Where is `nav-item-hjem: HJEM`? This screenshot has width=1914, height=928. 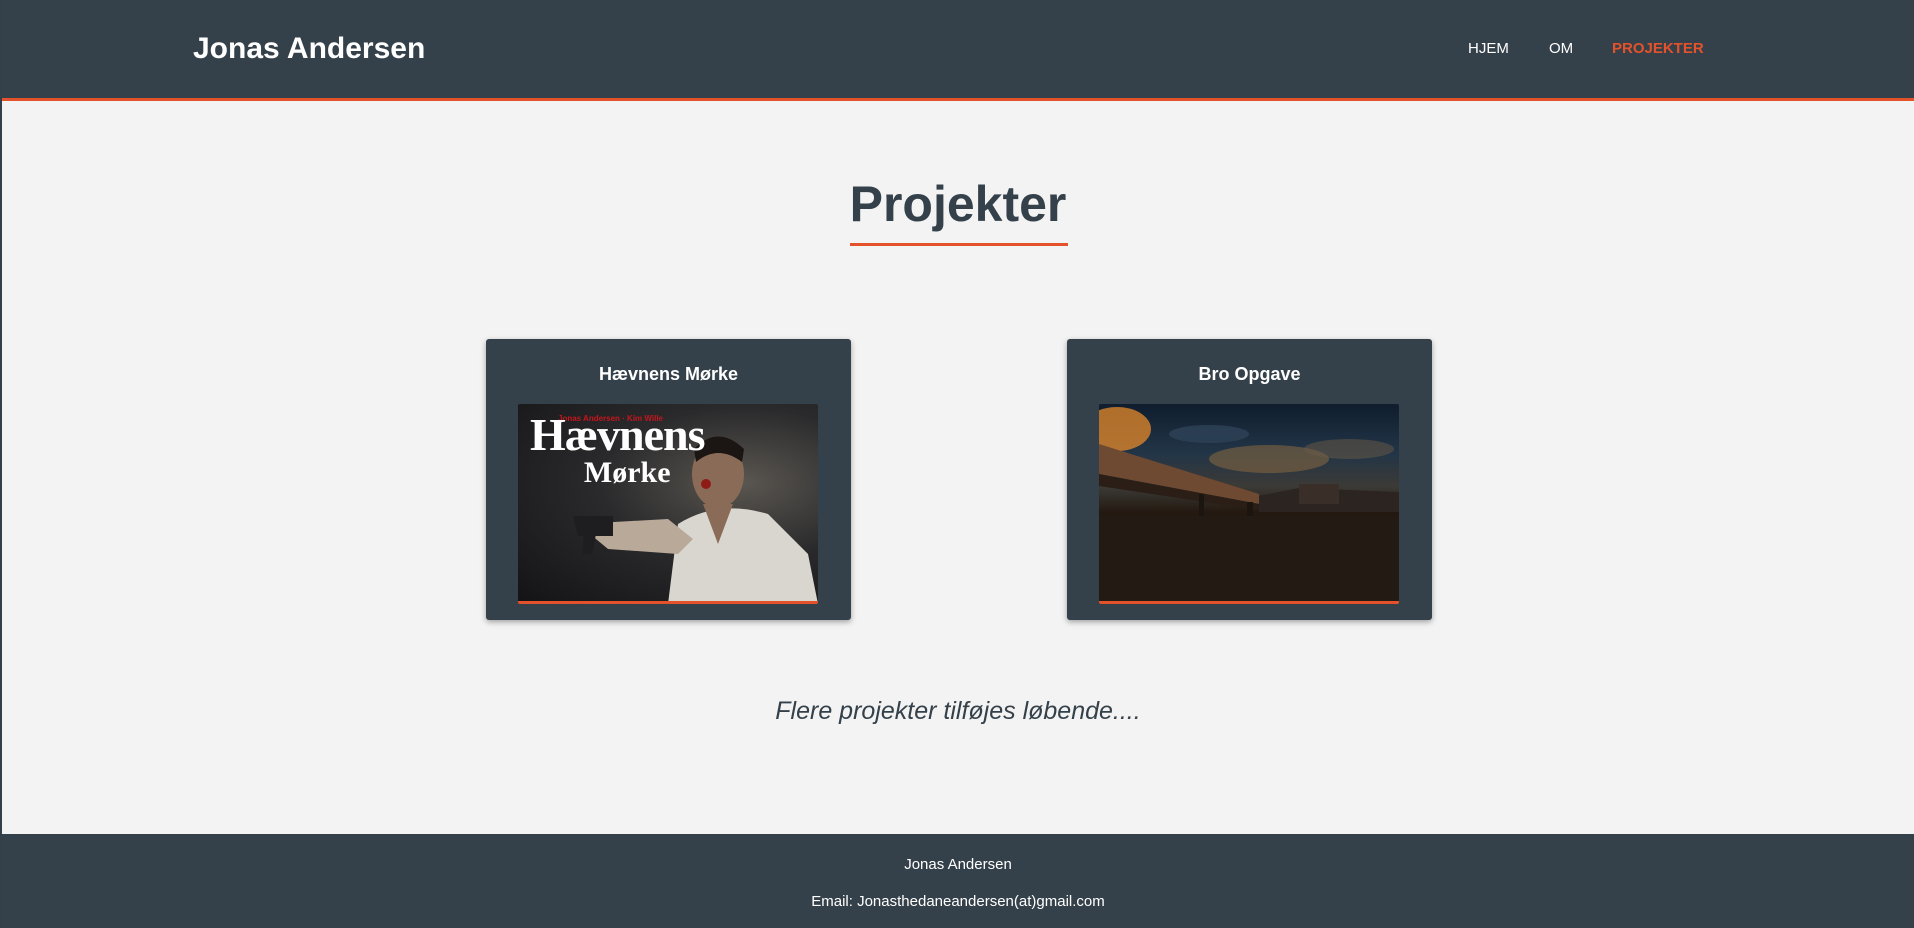 nav-item-hjem: HJEM is located at coordinates (1488, 48).